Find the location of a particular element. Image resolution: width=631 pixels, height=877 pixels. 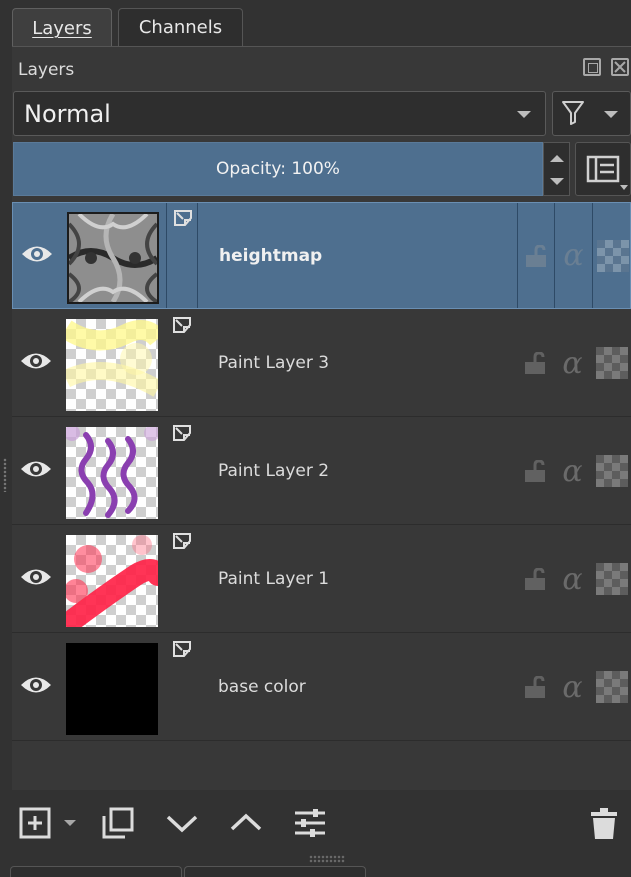

add-layer-icon is located at coordinates (47, 823).